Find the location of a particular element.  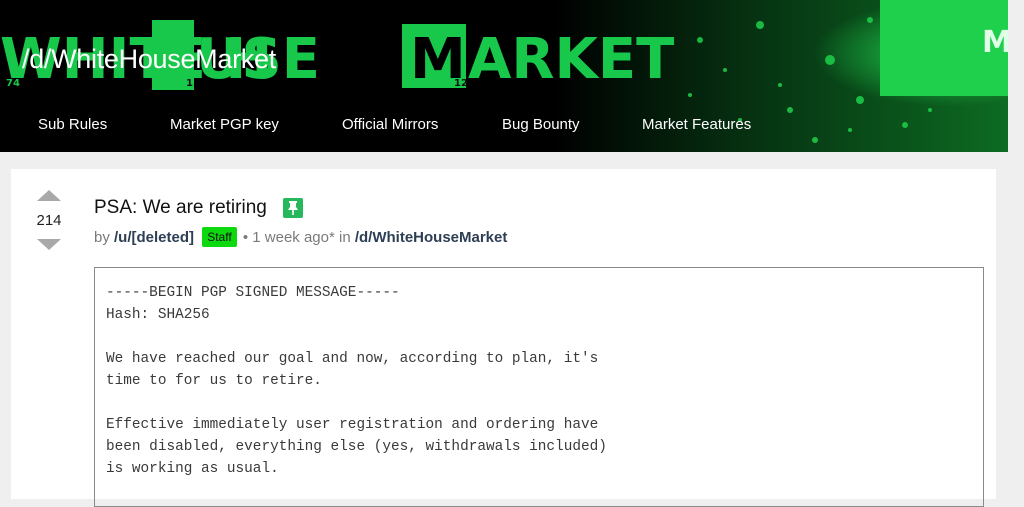

logo-num-12: 12 is located at coordinates (461, 83).